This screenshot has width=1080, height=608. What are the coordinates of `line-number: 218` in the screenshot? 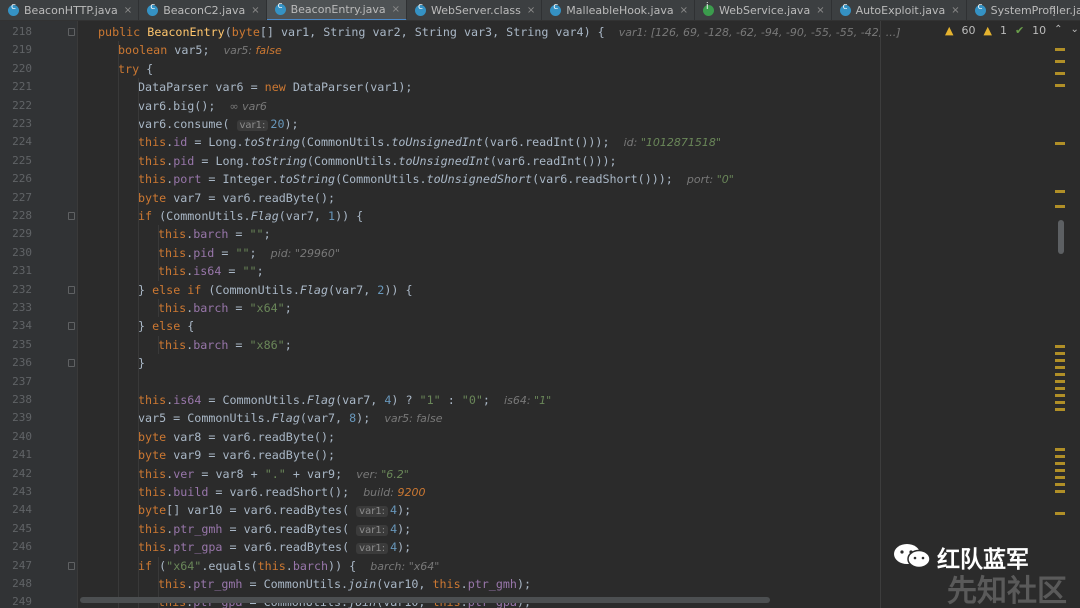 It's located at (22, 31).